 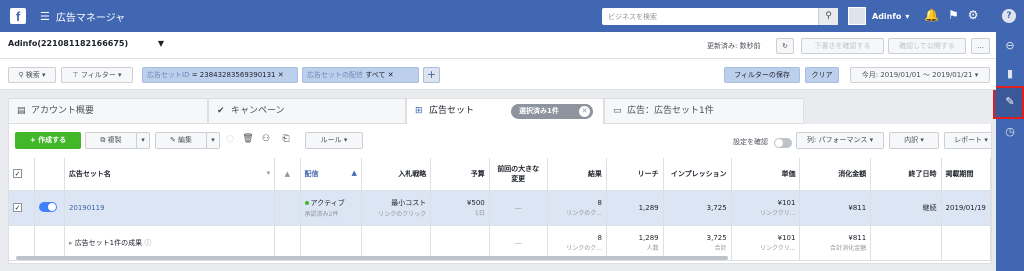 What do you see at coordinates (22, 174) in the screenshot?
I see `select-all-checkbox: ✓` at bounding box center [22, 174].